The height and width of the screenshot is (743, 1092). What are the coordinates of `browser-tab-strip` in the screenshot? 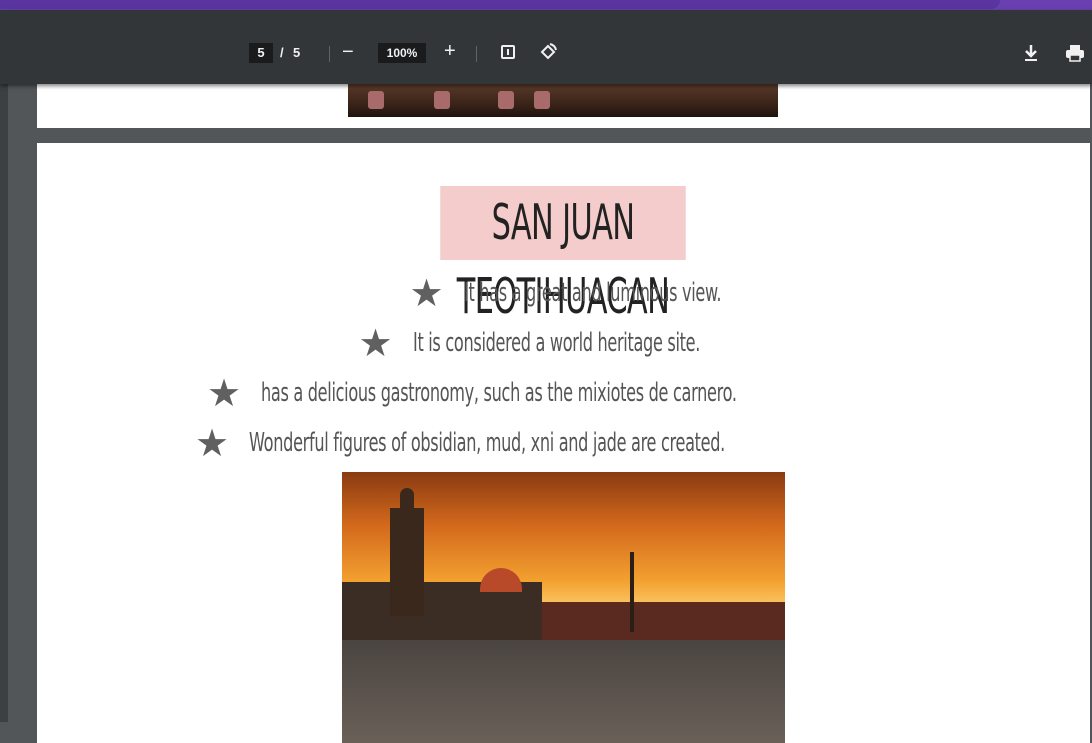 It's located at (546, 5).